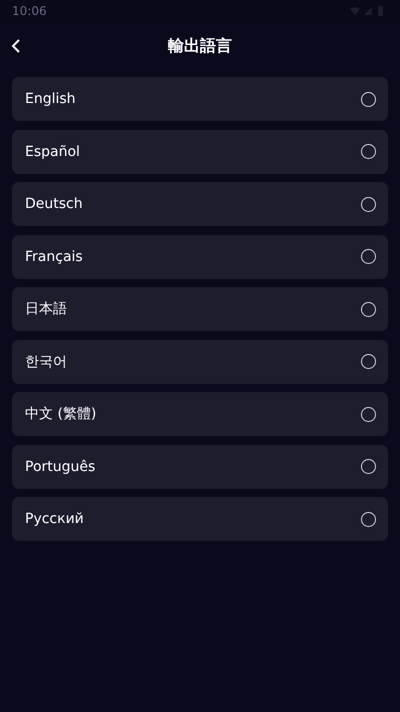 The height and width of the screenshot is (712, 400). I want to click on language-label: 日本語, so click(46, 309).